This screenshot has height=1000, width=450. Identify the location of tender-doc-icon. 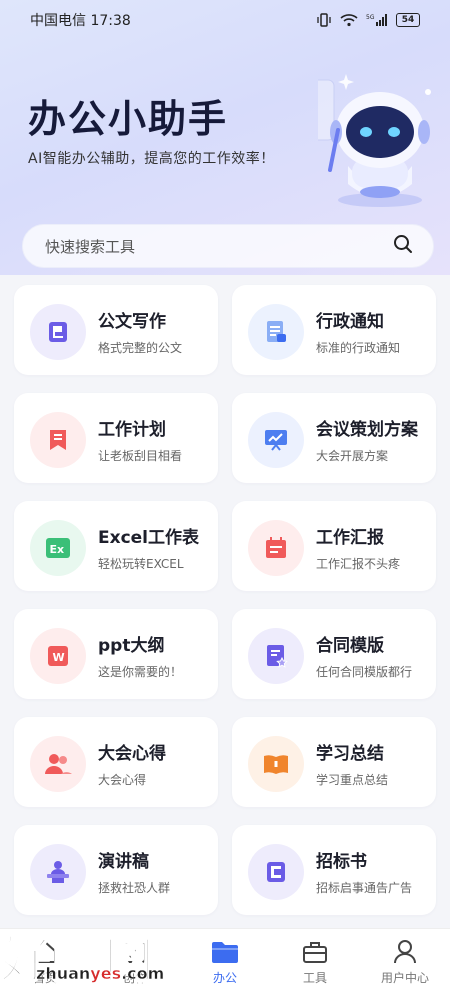
(276, 872).